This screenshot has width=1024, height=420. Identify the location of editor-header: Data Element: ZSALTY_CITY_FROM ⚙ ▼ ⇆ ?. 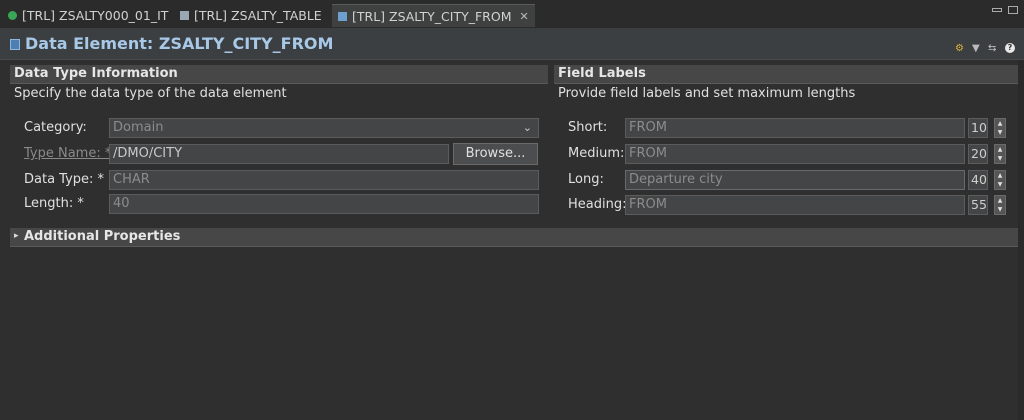
(512, 44).